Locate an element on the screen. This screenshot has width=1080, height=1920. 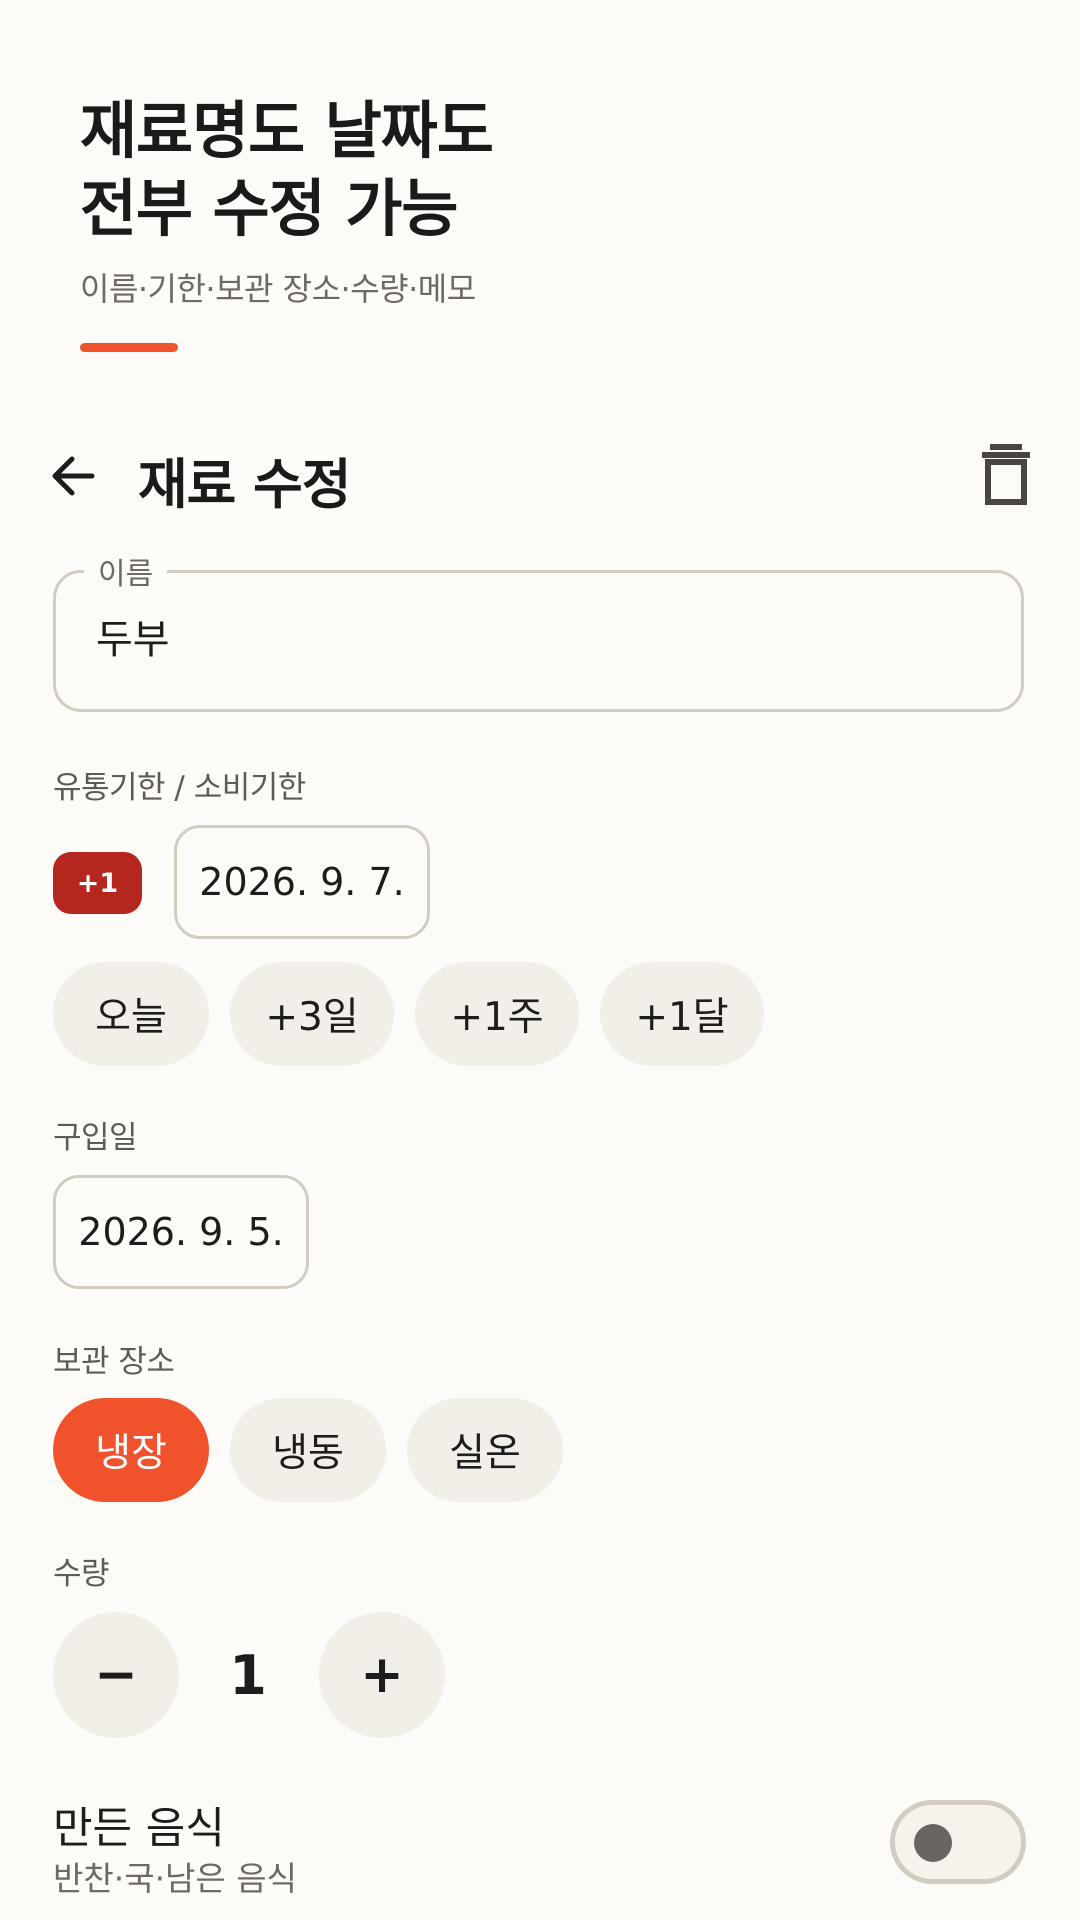
promo-subtitle: 이름·기한·보관 장소·수량·메모 is located at coordinates (278, 289).